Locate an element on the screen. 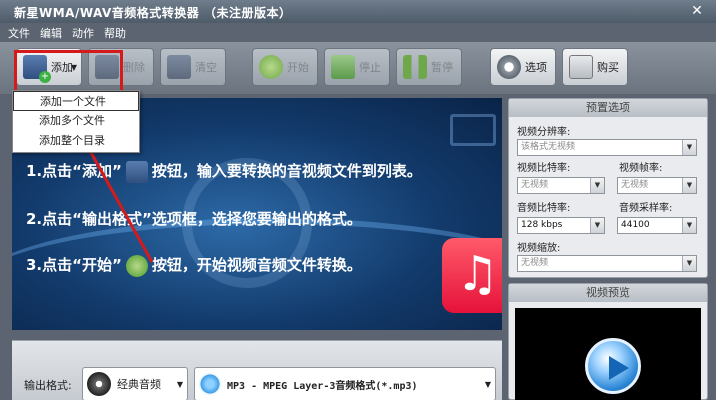 This screenshot has width=716, height=400. film-strip-icon is located at coordinates (473, 130).